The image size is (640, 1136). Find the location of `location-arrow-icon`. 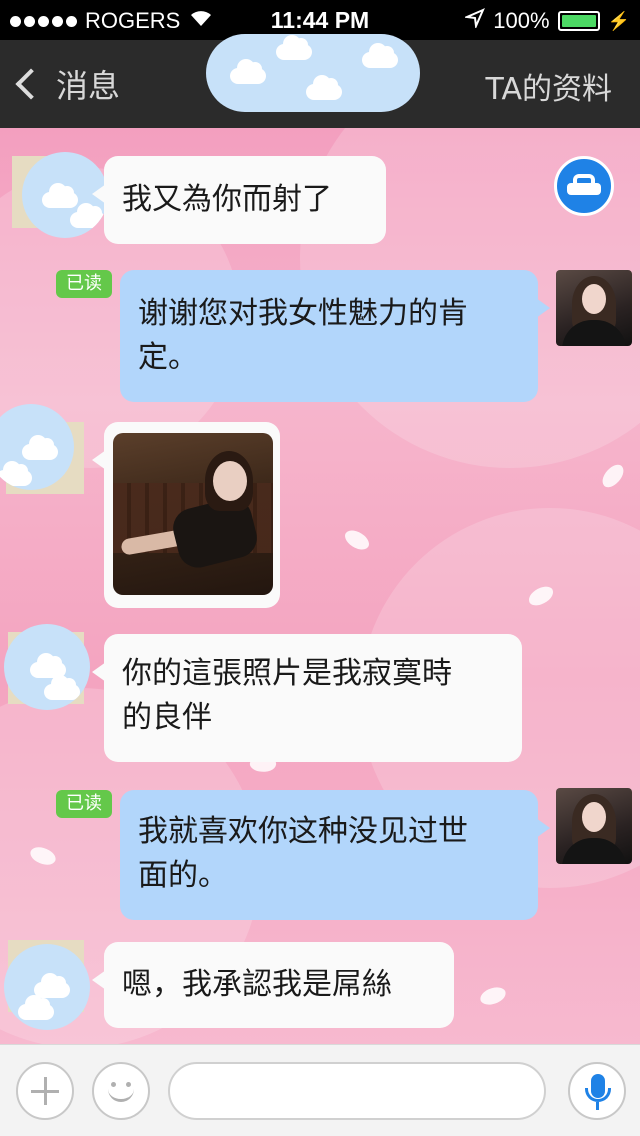

location-arrow-icon is located at coordinates (474, 21).